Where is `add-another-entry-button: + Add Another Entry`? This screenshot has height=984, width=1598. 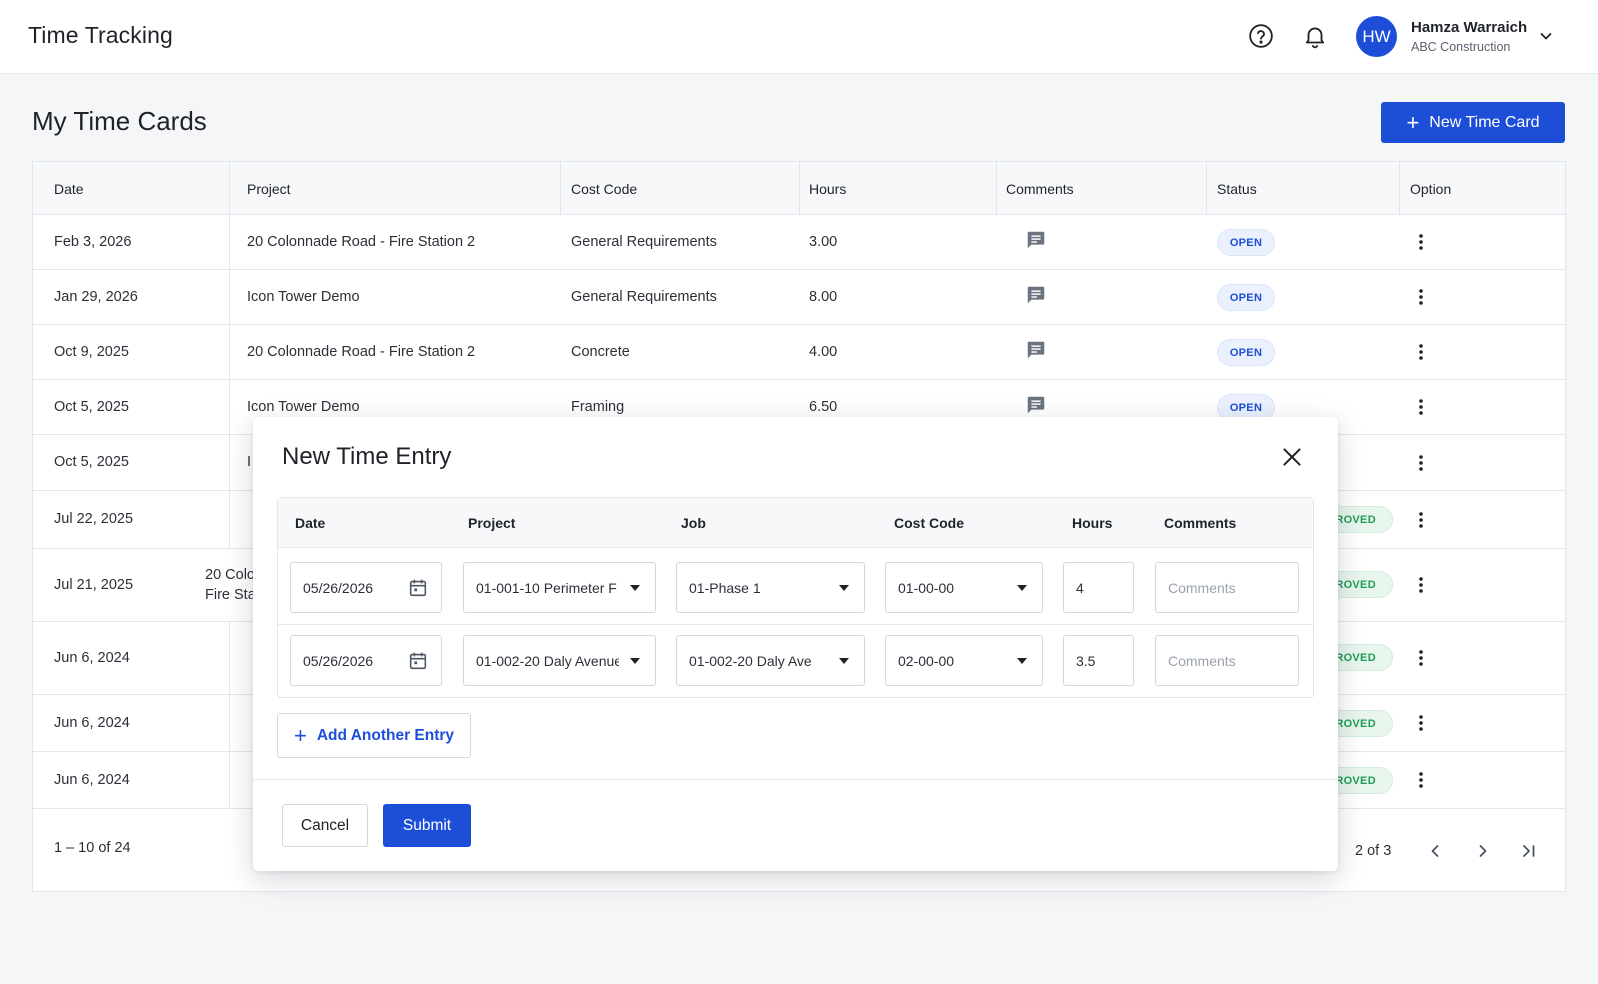
add-another-entry-button: + Add Another Entry is located at coordinates (374, 735).